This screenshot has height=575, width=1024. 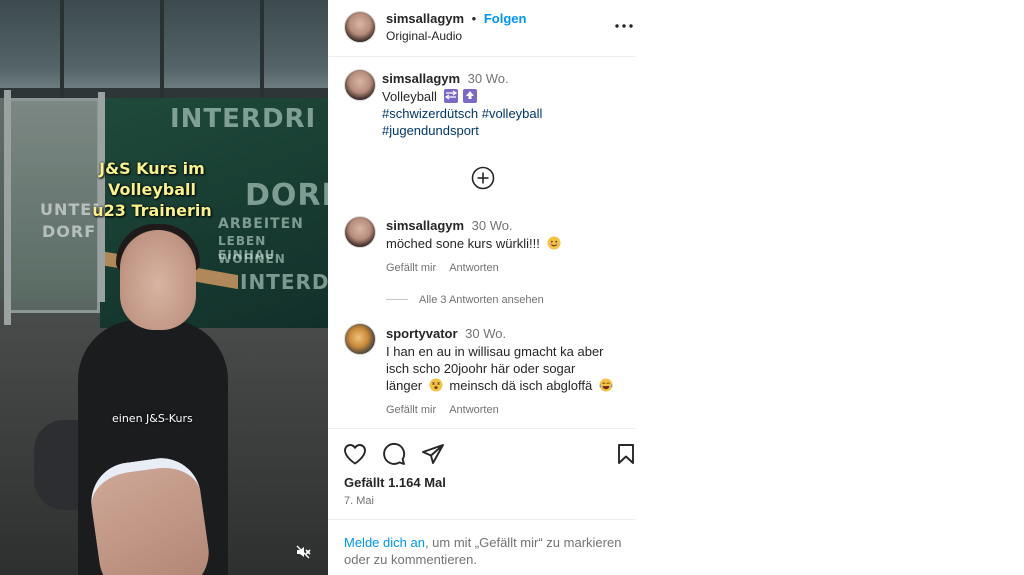 I want to click on audio-link: Original-Audio, so click(x=424, y=36).